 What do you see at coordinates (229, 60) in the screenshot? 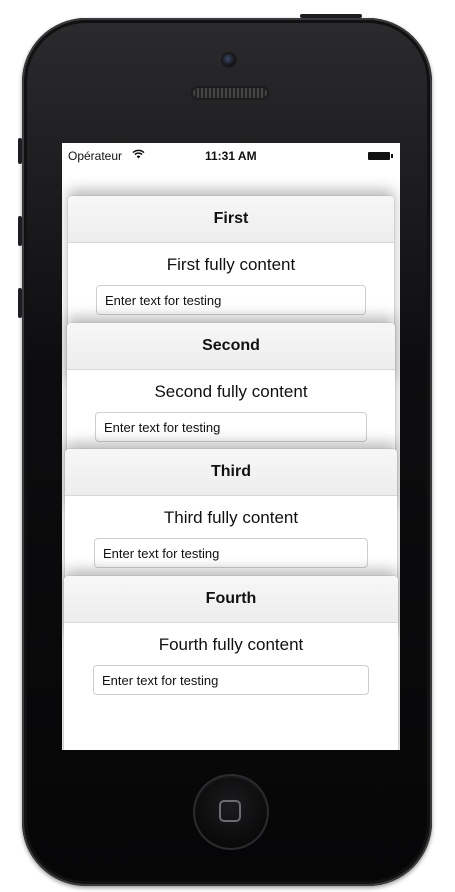
I see `front-camera` at bounding box center [229, 60].